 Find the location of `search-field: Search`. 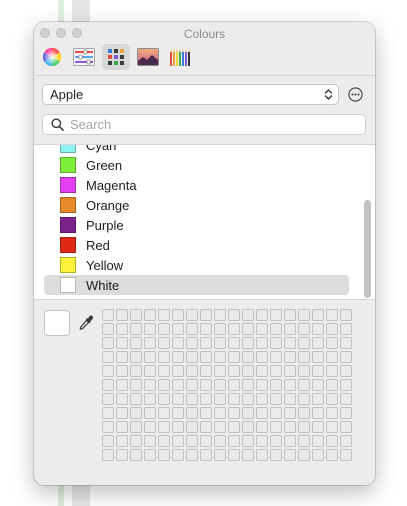

search-field: Search is located at coordinates (204, 124).